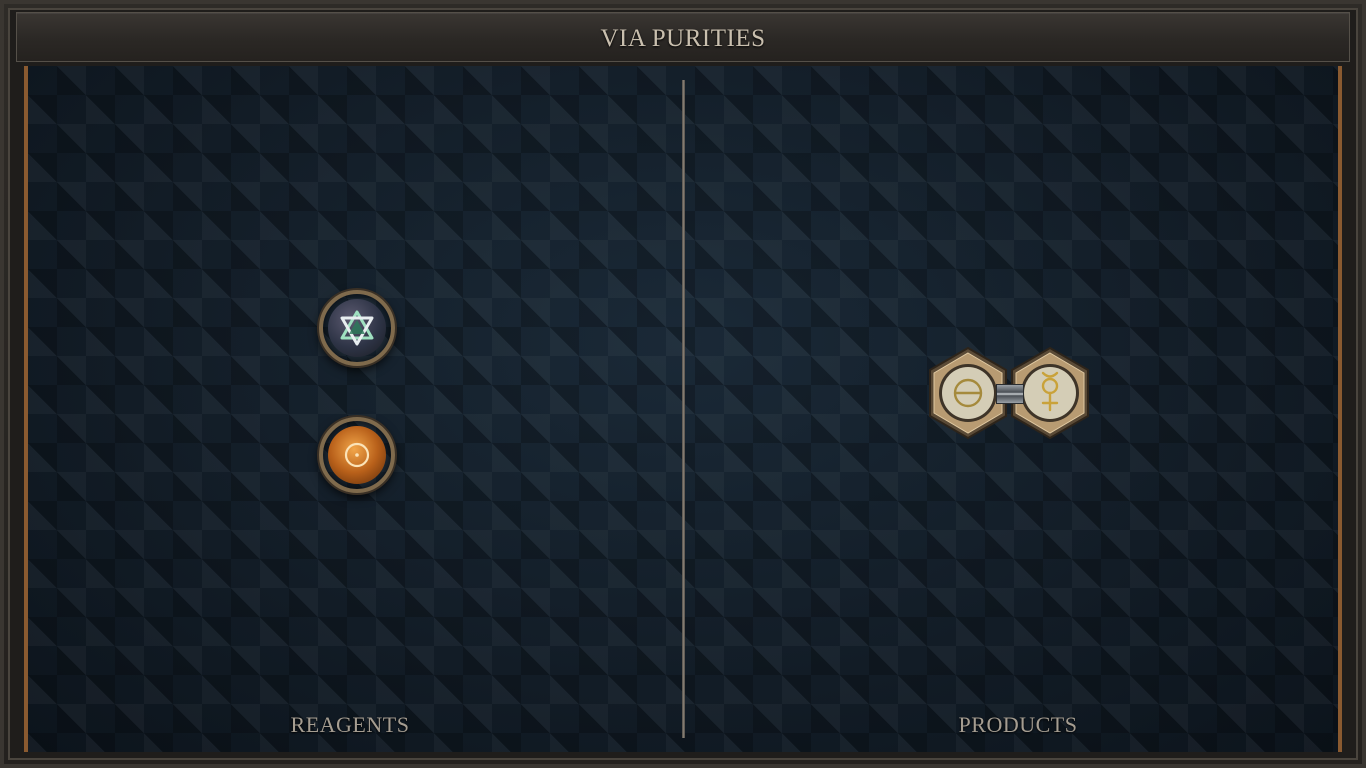 The height and width of the screenshot is (768, 1366). What do you see at coordinates (350, 724) in the screenshot?
I see `reagents-label: REAGENTS` at bounding box center [350, 724].